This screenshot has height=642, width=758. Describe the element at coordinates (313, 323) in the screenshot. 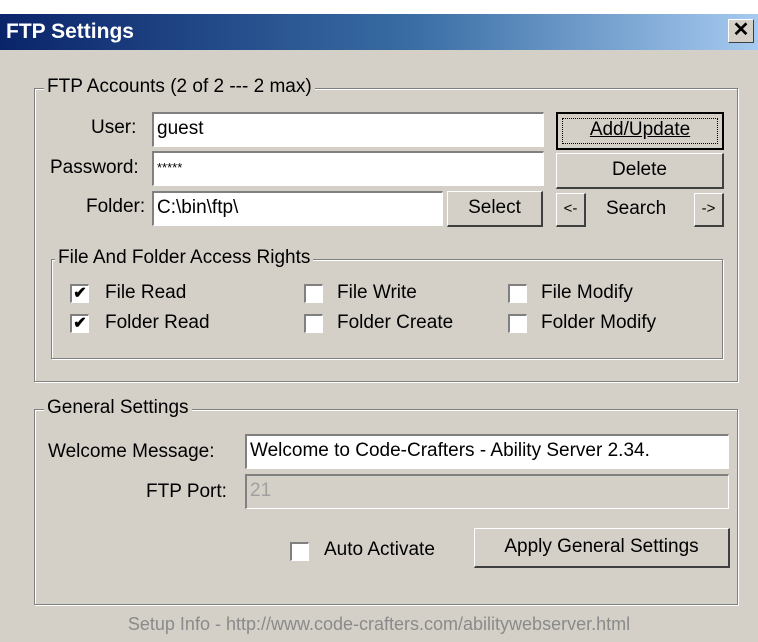

I see `folder-create-checkbox` at that location.